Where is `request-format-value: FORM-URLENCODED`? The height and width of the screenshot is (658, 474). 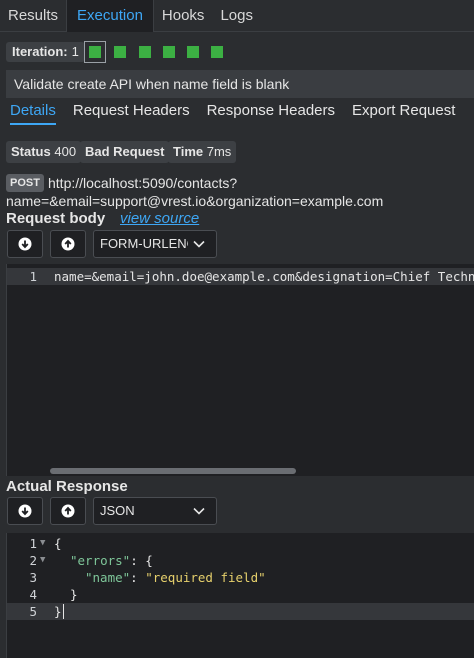 request-format-value: FORM-URLENCODED is located at coordinates (144, 243).